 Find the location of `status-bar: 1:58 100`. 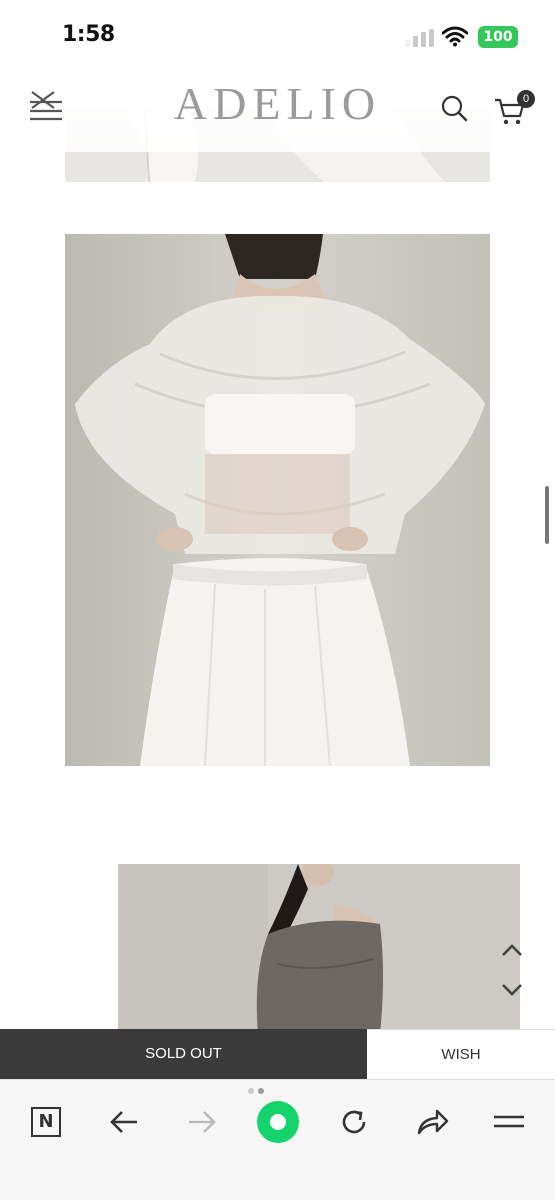

status-bar: 1:58 100 is located at coordinates (277, 35).